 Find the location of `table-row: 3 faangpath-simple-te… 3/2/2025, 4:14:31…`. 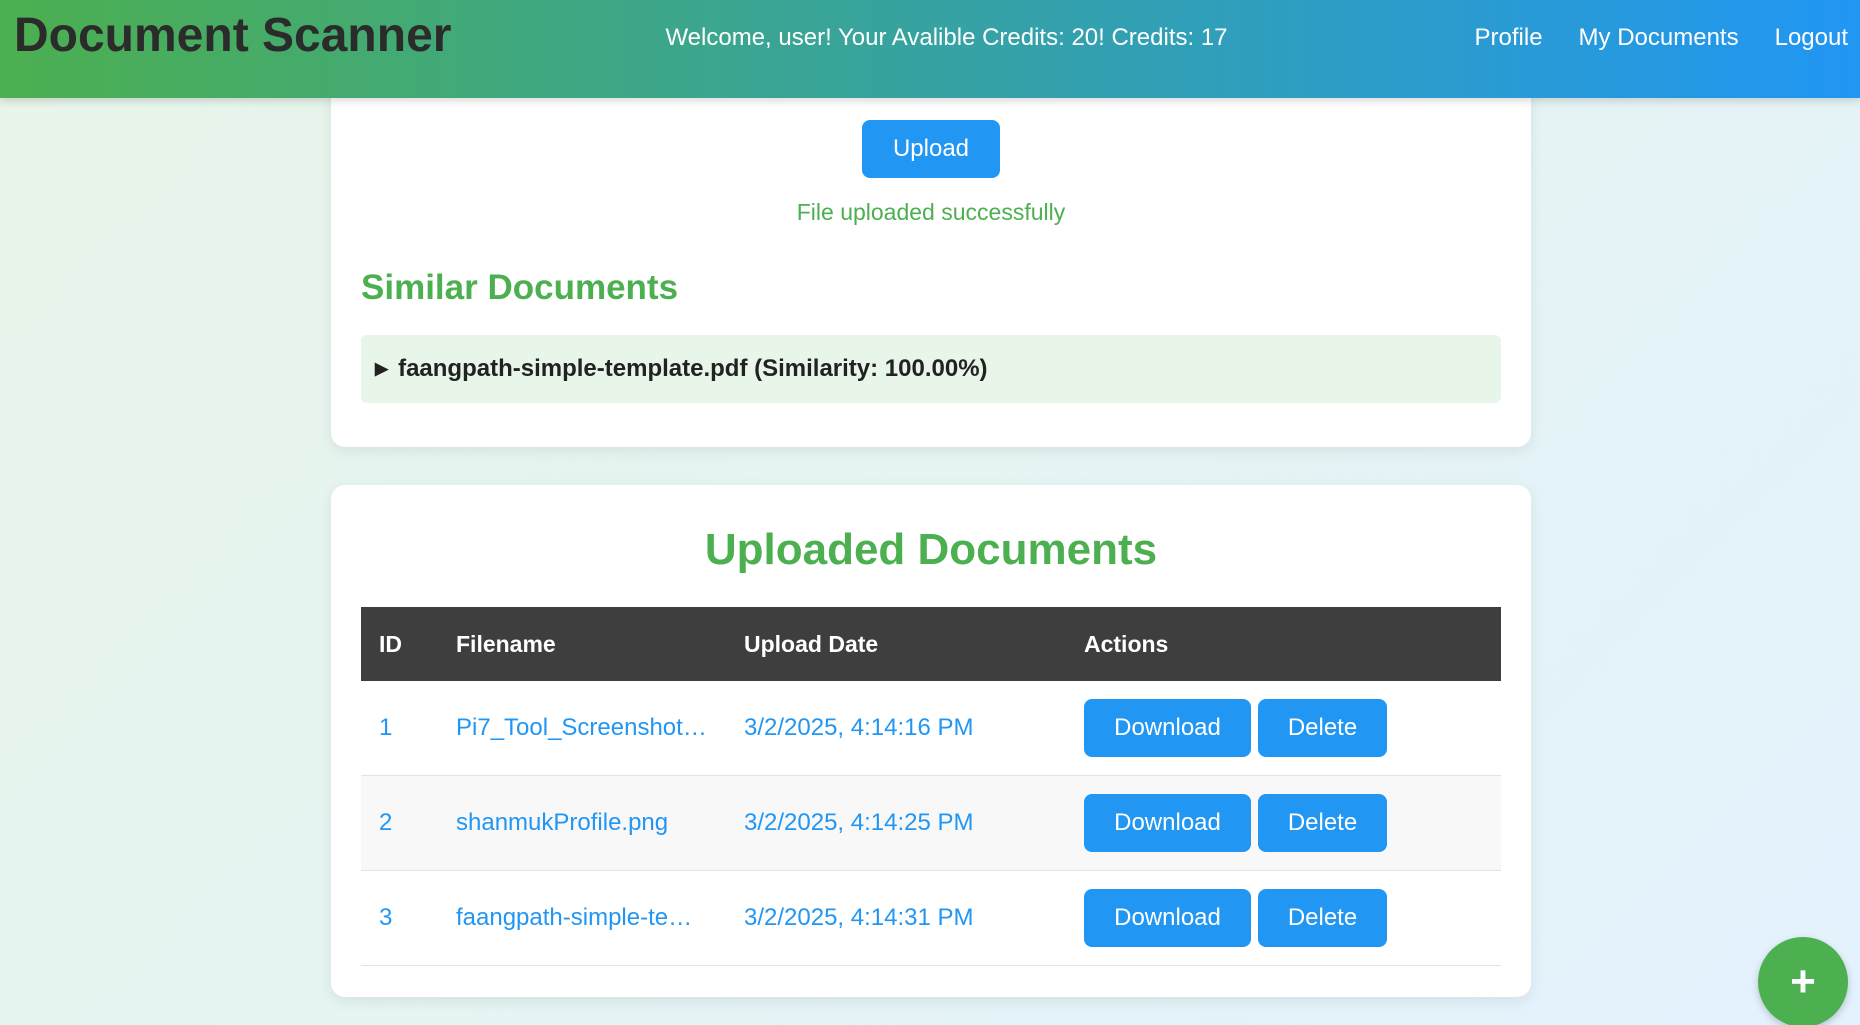

table-row: 3 faangpath-simple-te… 3/2/2025, 4:14:31… is located at coordinates (931, 918).